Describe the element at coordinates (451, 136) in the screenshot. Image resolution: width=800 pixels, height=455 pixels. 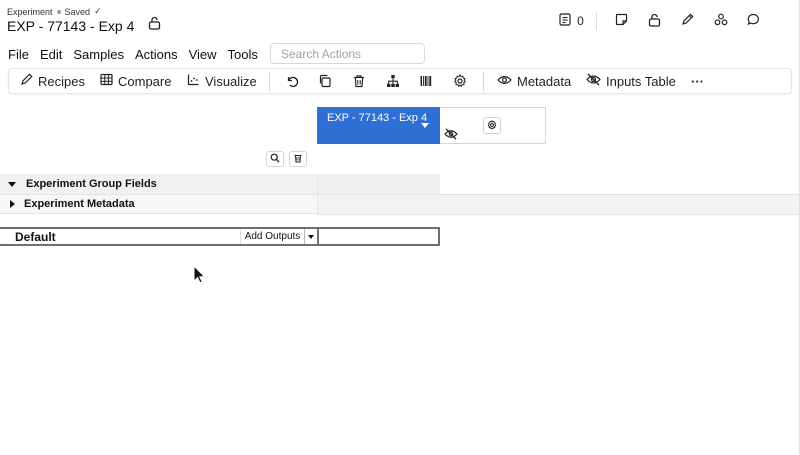
I see `hide-column-icon` at that location.